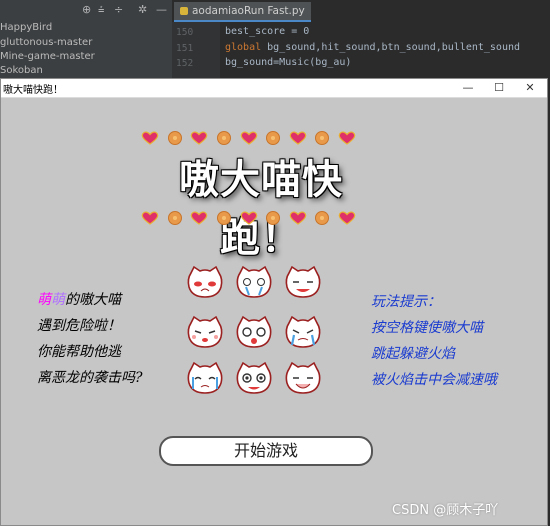  What do you see at coordinates (44, 300) in the screenshot?
I see `story-highlight-1: 萌` at bounding box center [44, 300].